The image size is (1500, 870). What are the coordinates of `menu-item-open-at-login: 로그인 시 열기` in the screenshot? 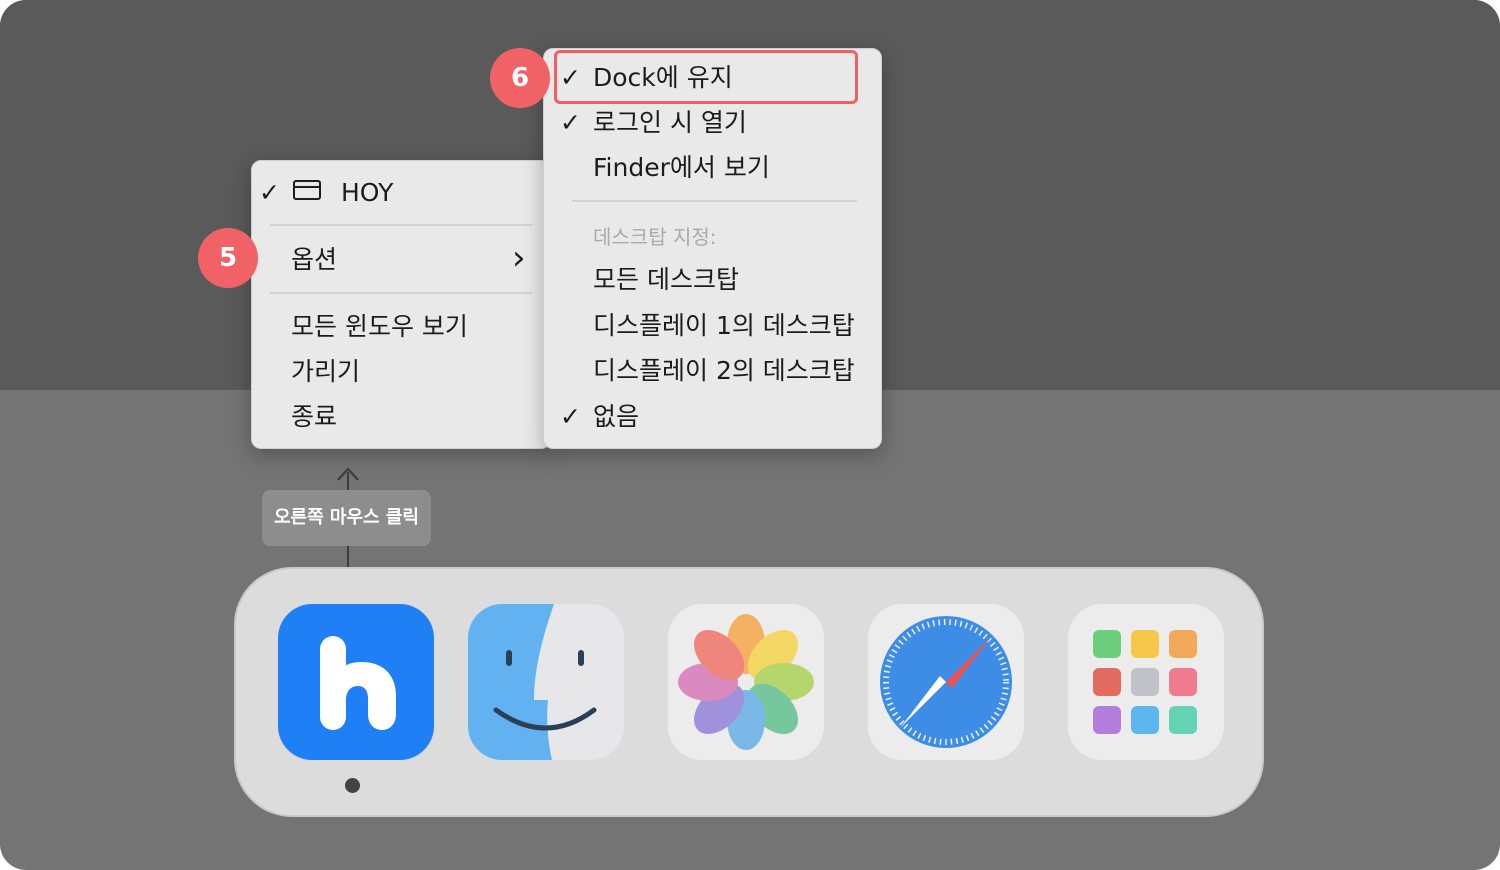 It's located at (670, 123).